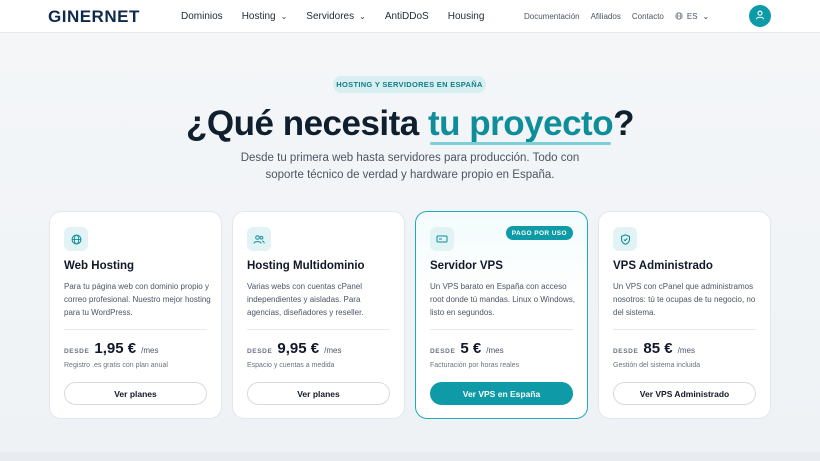  What do you see at coordinates (116, 365) in the screenshot?
I see `price-note: Registro .es gratis con plan anual` at bounding box center [116, 365].